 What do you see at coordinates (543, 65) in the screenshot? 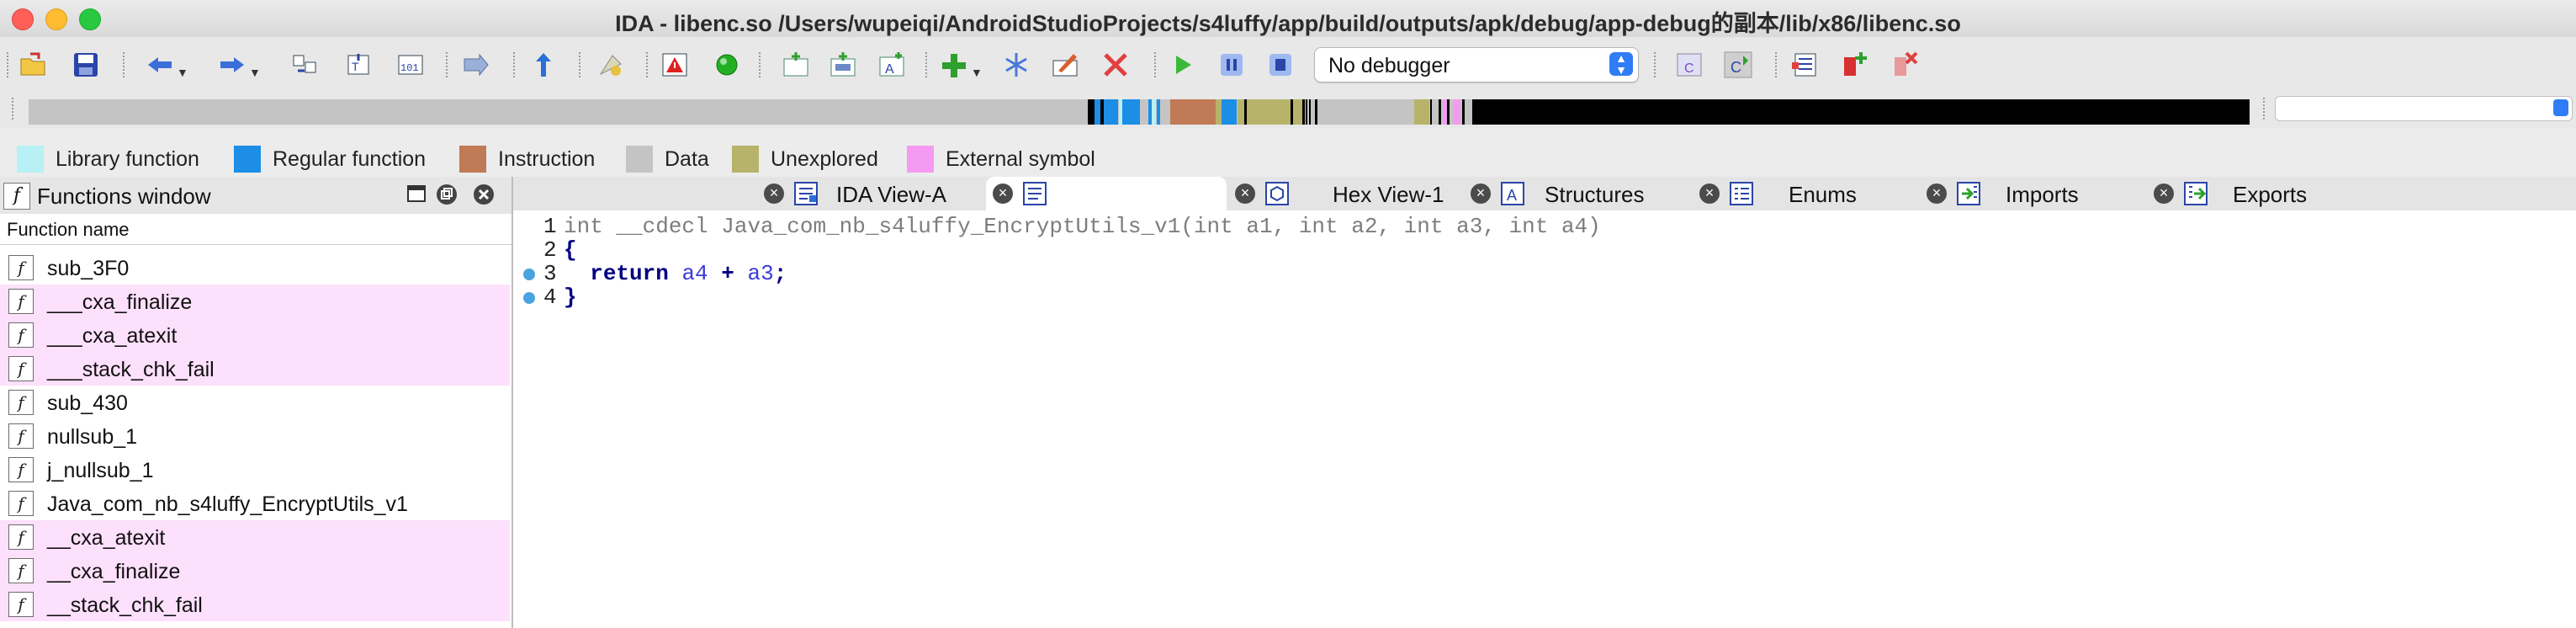
I see `up-arrow-icon` at bounding box center [543, 65].